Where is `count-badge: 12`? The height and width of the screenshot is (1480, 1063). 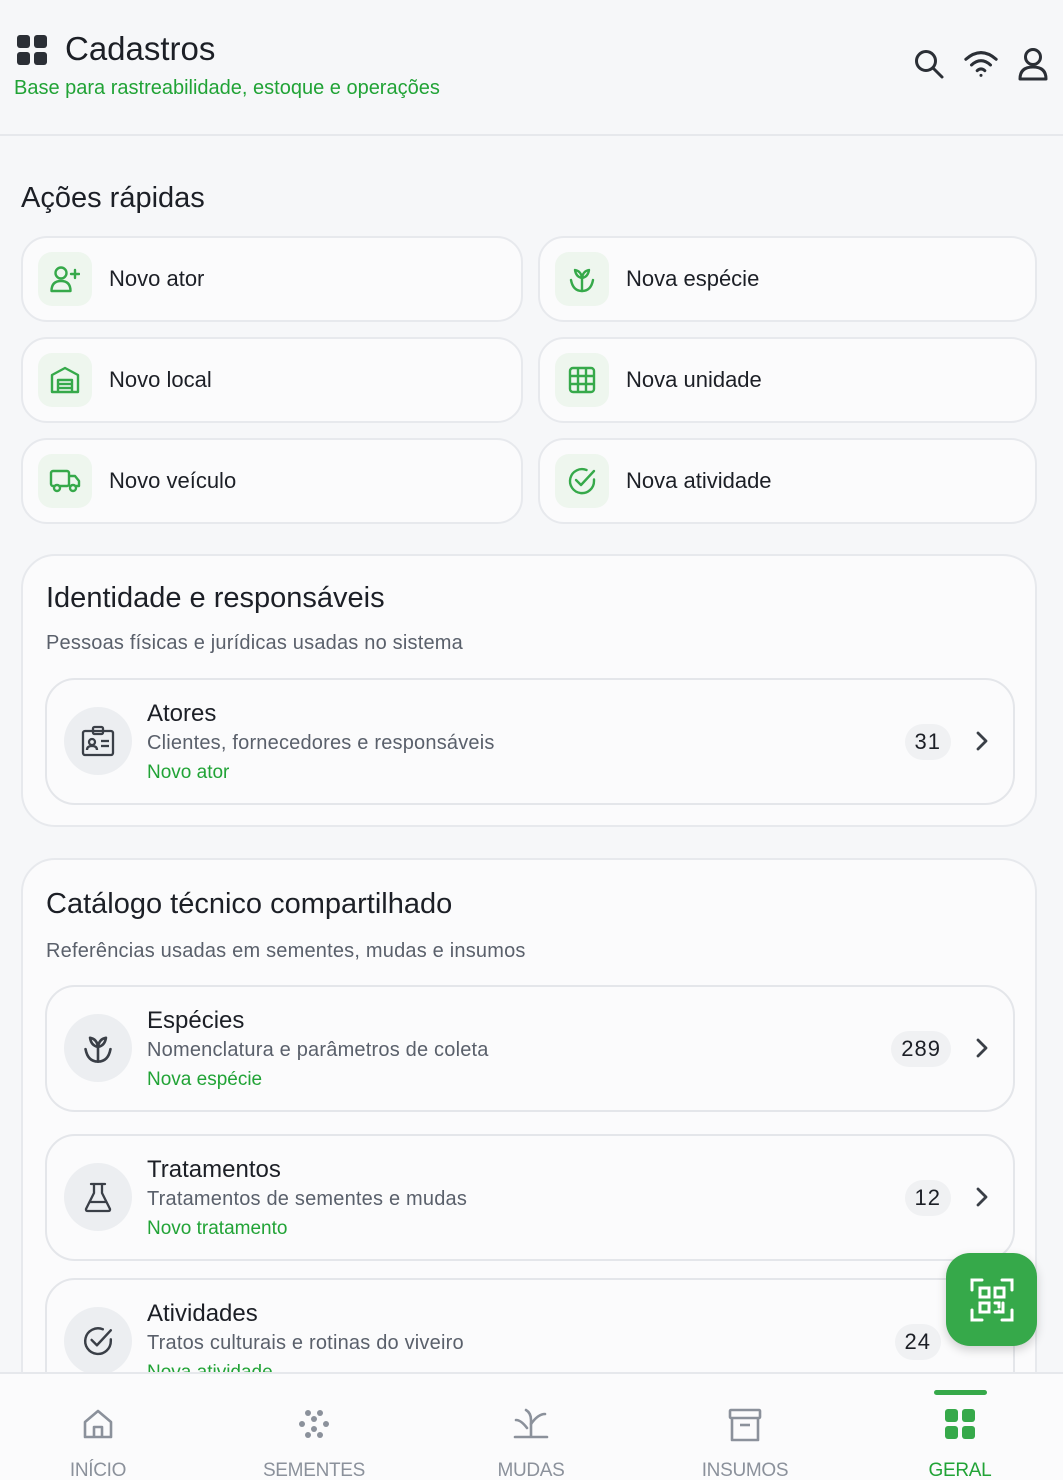
count-badge: 12 is located at coordinates (927, 1198).